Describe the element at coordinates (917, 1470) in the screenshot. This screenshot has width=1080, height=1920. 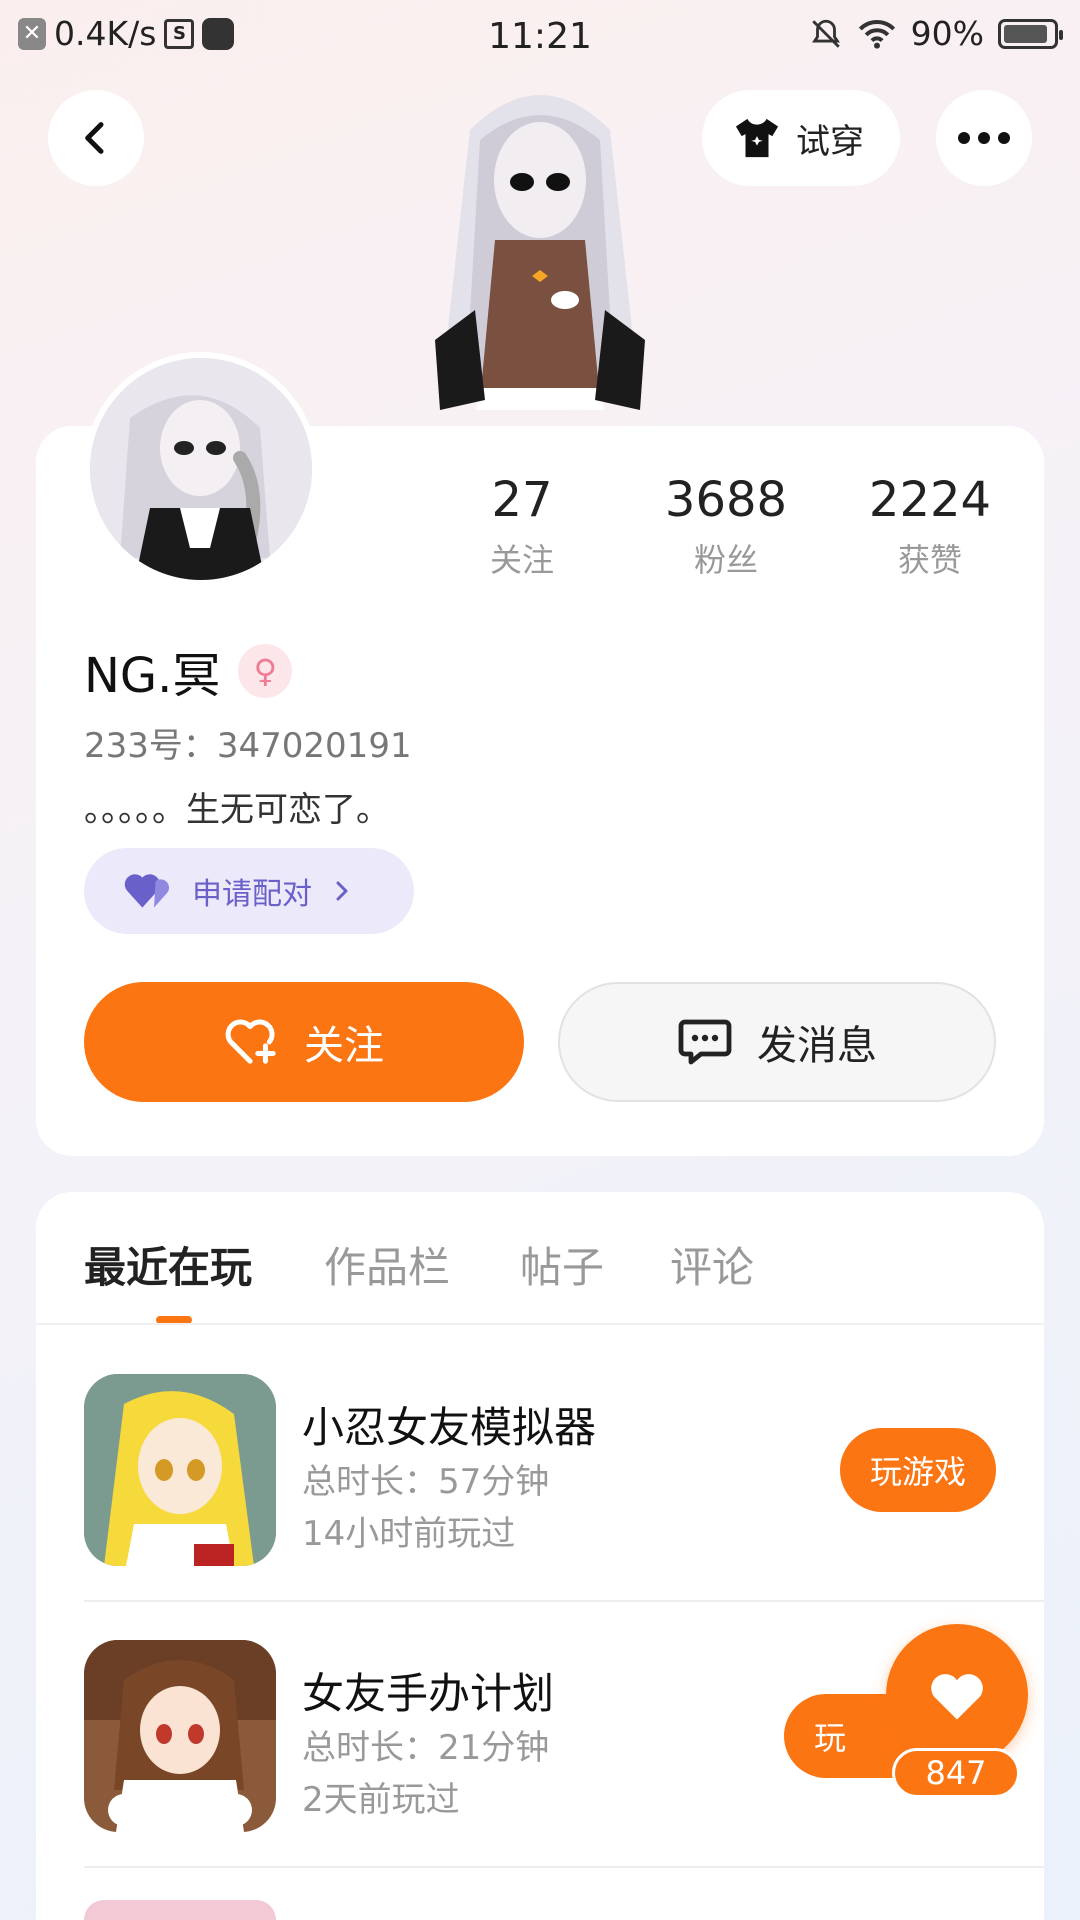
I see `play-game-button: 玩游戏` at that location.